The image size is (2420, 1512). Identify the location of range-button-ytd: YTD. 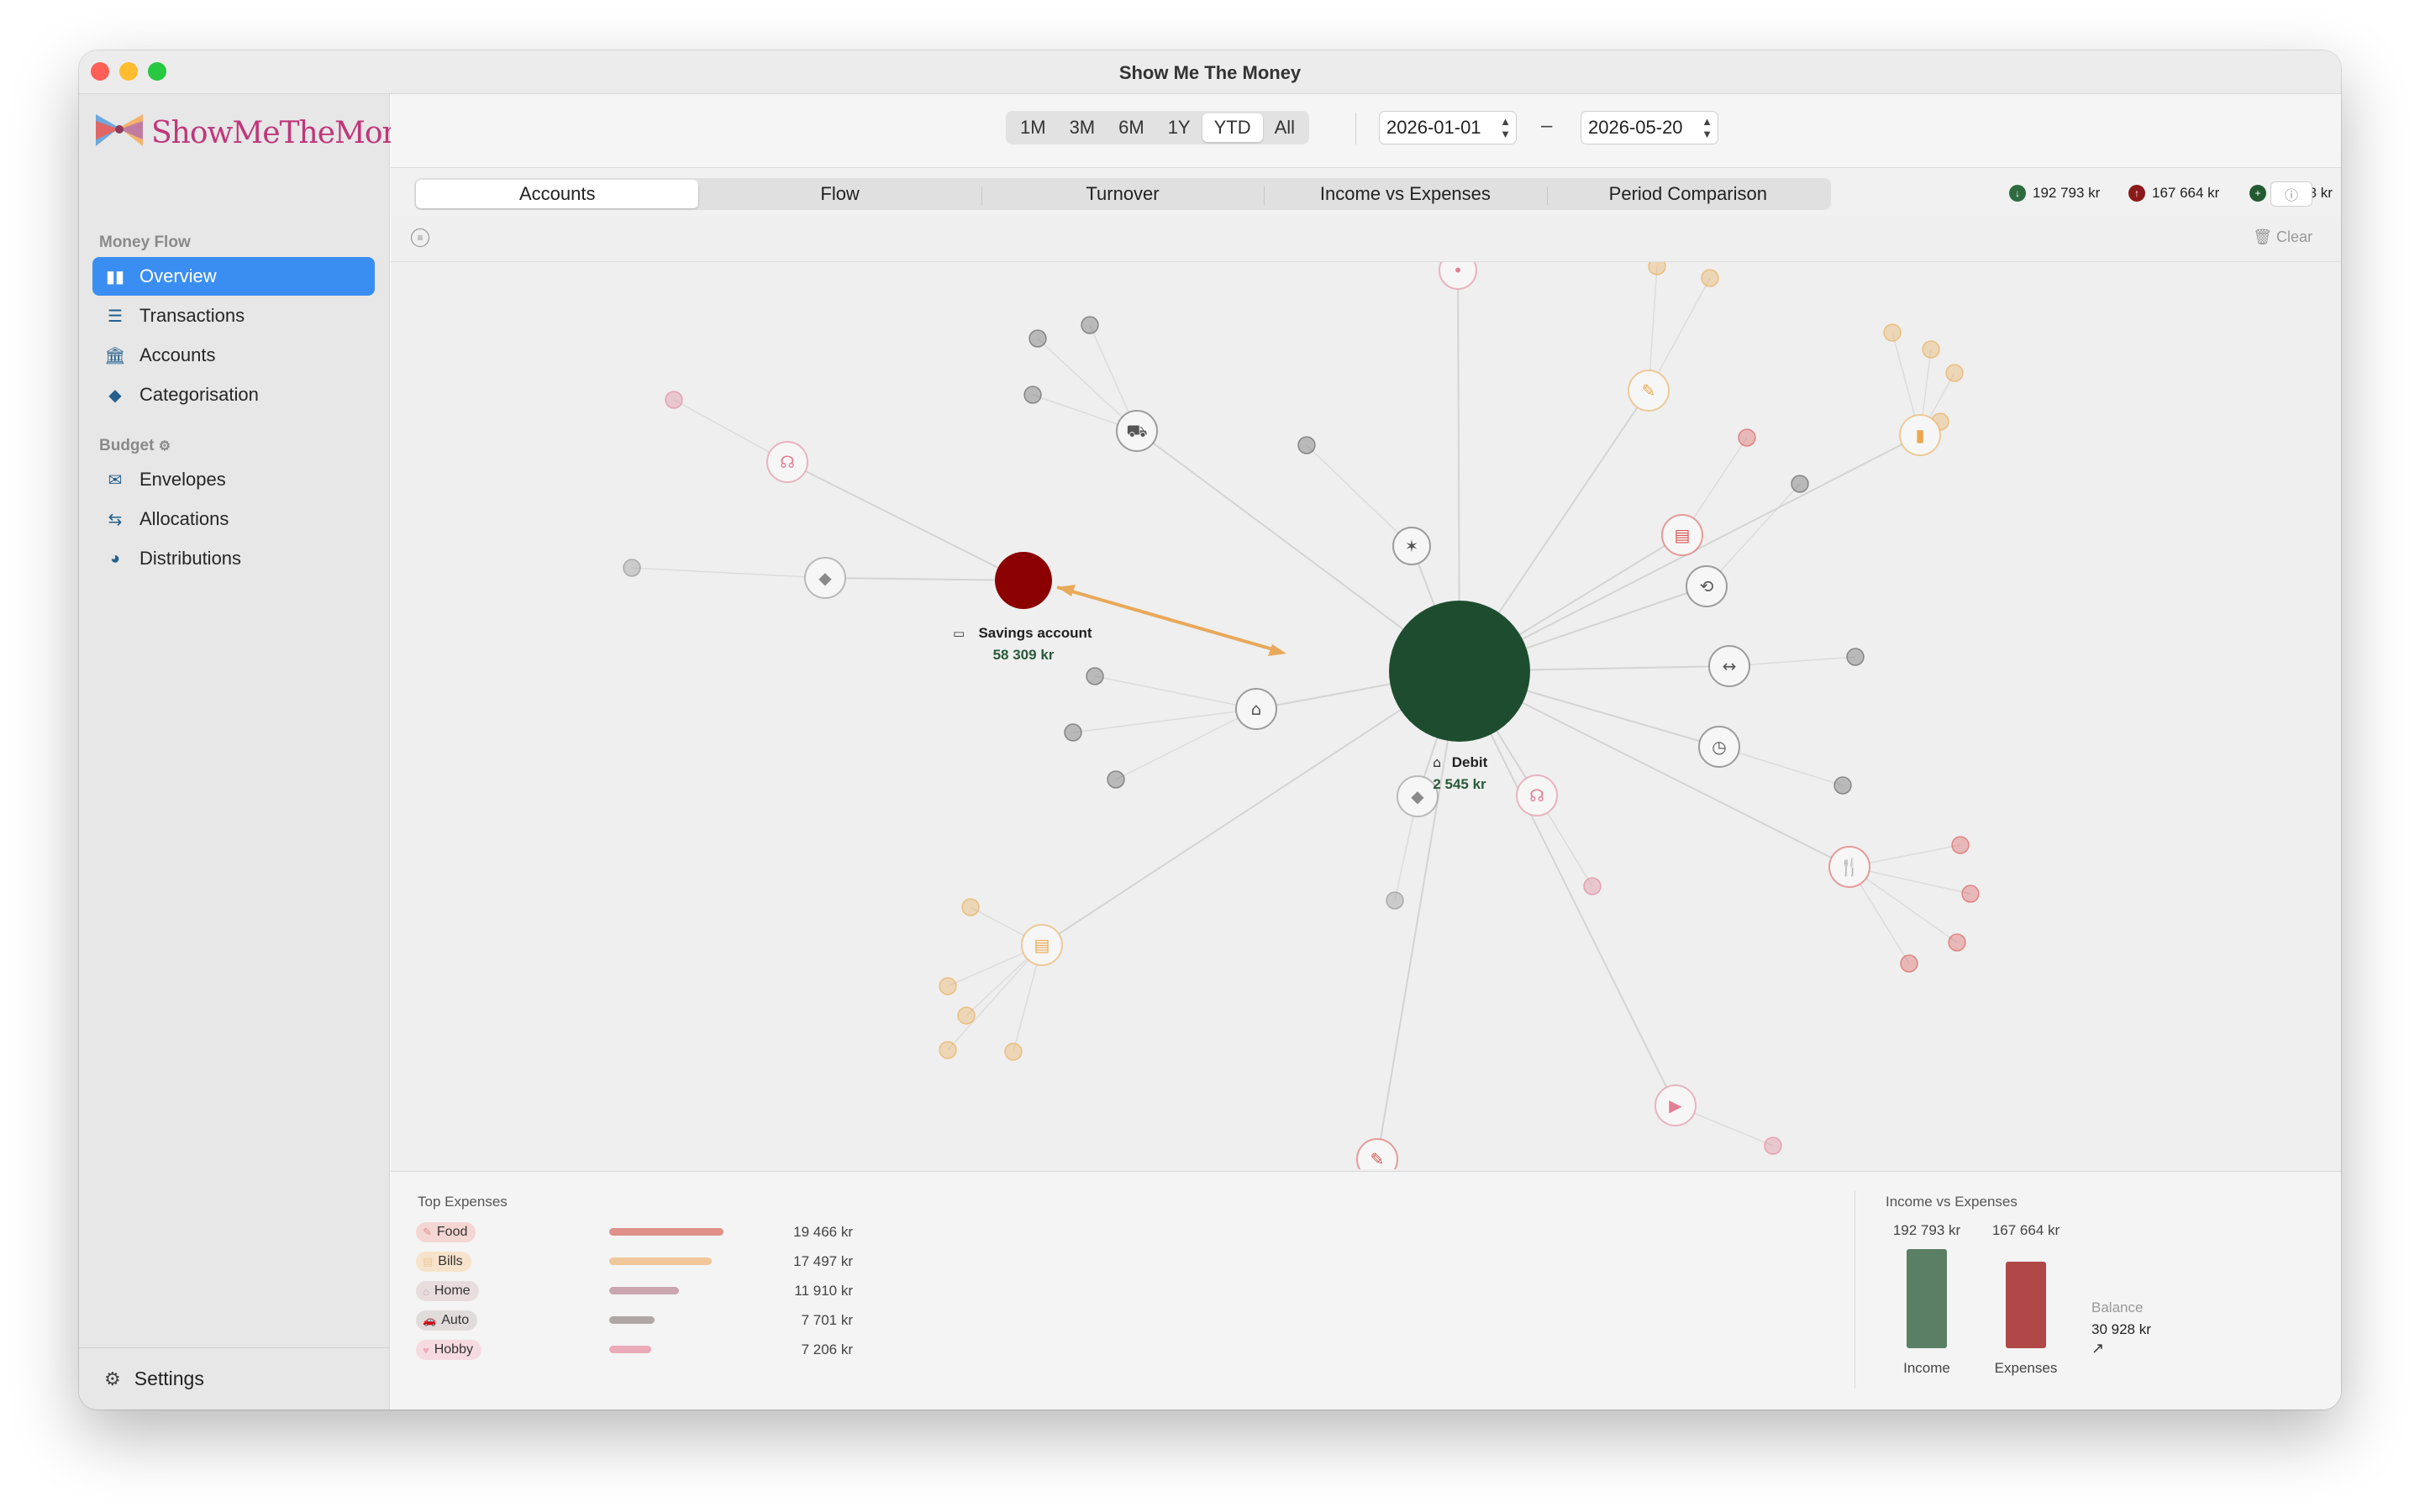
(1232, 127).